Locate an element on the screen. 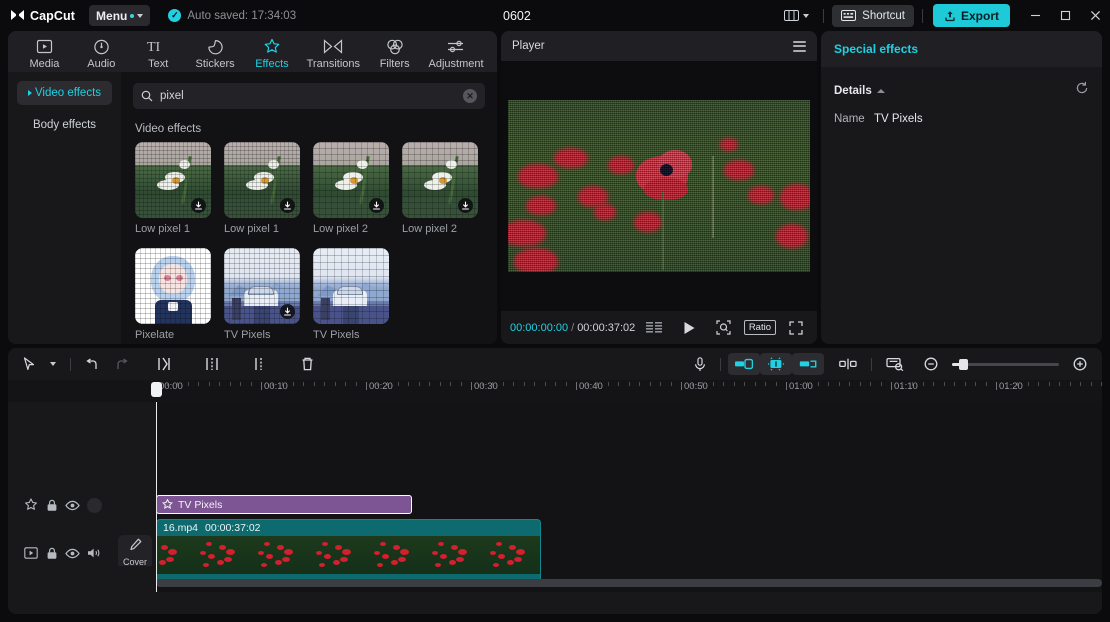 The width and height of the screenshot is (1110, 622). effect-cell: Pixelate is located at coordinates (173, 294).